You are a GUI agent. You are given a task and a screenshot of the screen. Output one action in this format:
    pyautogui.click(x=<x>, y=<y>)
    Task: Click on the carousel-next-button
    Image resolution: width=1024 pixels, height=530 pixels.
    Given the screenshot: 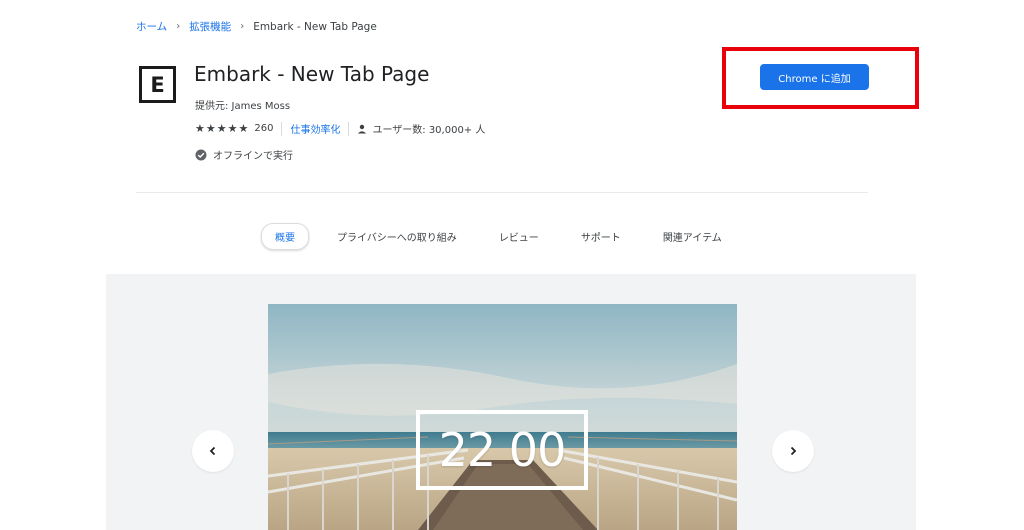 What is the action you would take?
    pyautogui.click(x=793, y=451)
    